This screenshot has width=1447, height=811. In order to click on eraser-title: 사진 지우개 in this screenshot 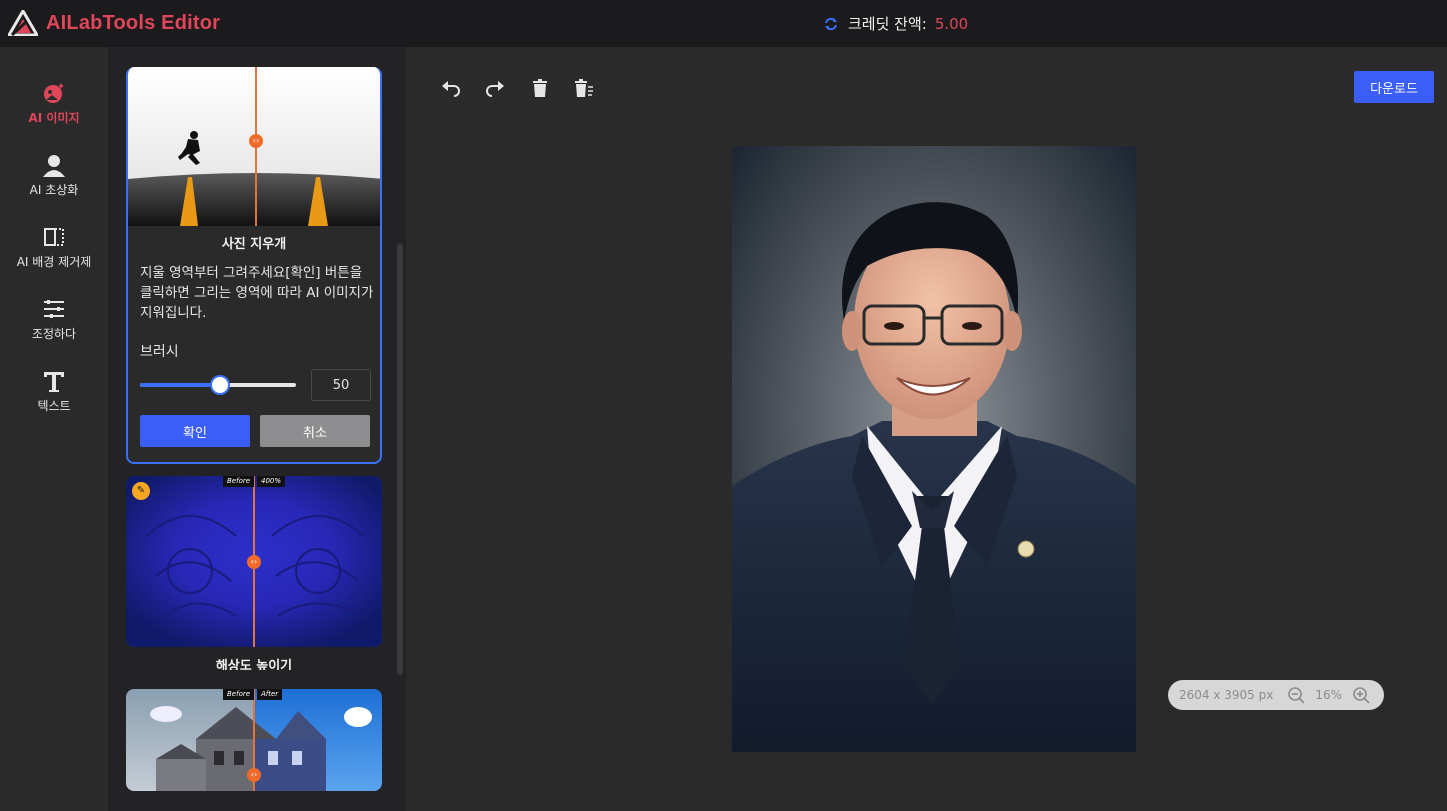, I will do `click(254, 244)`.